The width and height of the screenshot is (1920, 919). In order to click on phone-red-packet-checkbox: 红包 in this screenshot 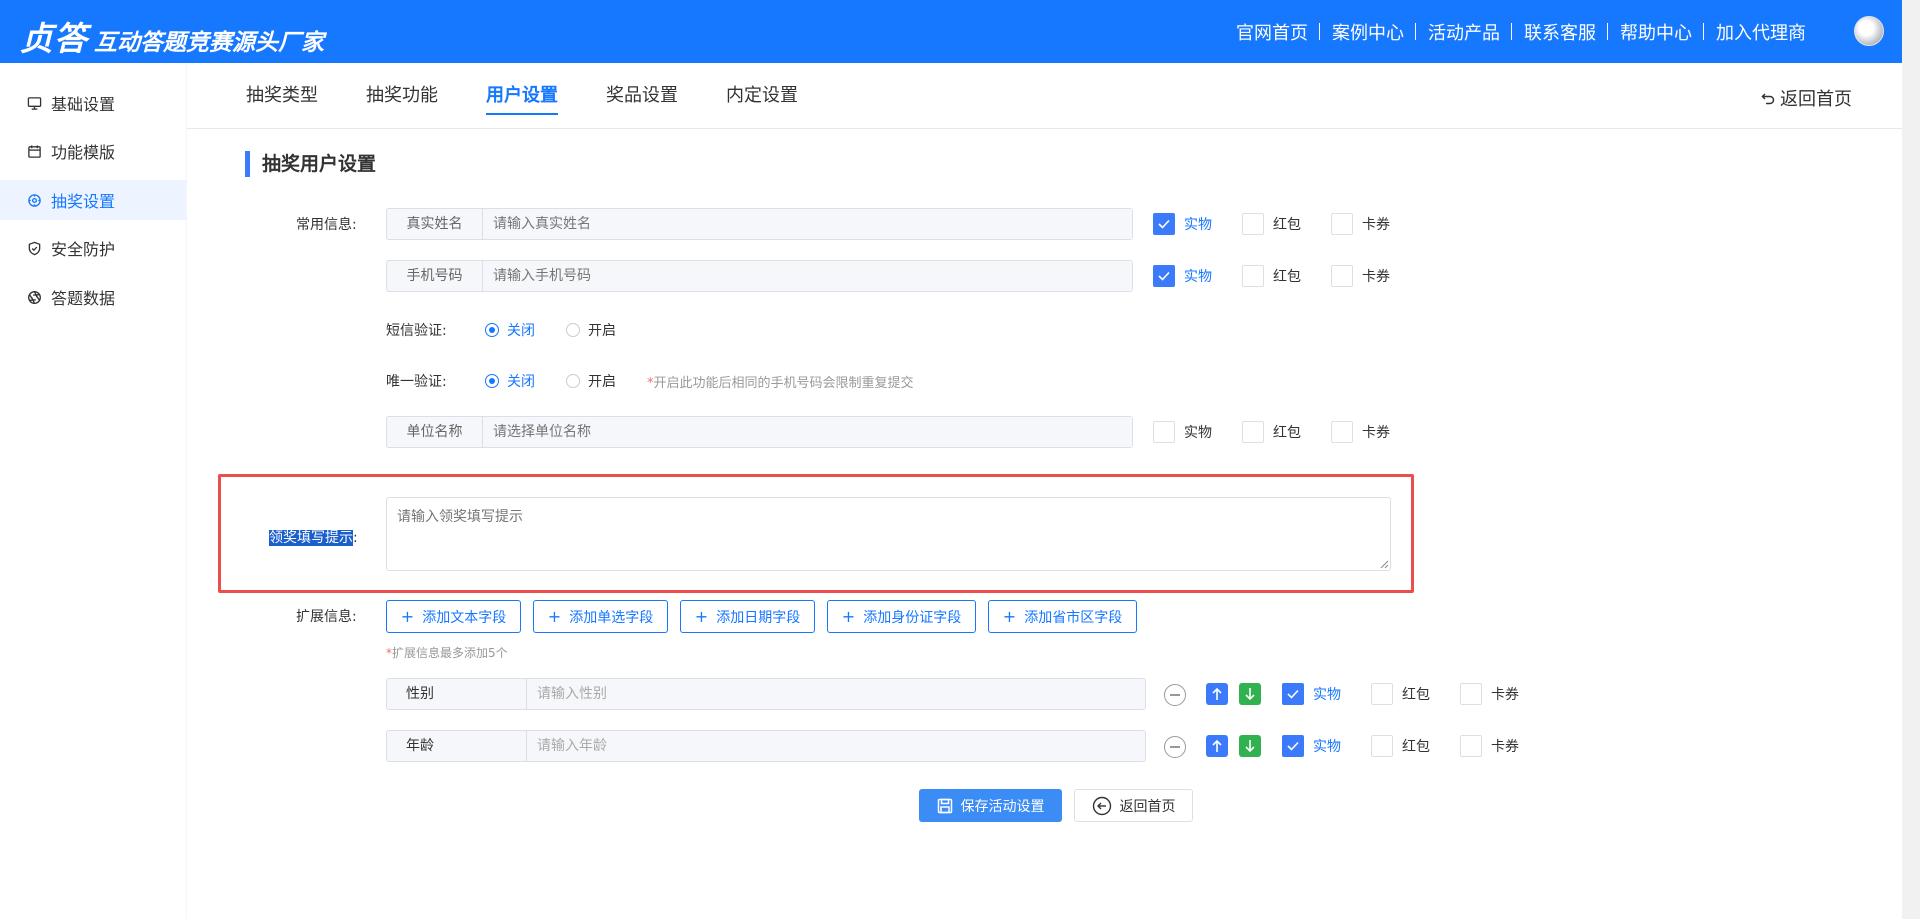, I will do `click(1271, 276)`.